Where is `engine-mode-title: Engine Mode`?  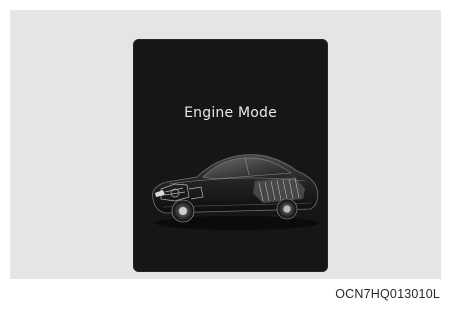
engine-mode-title: Engine Mode is located at coordinates (230, 113).